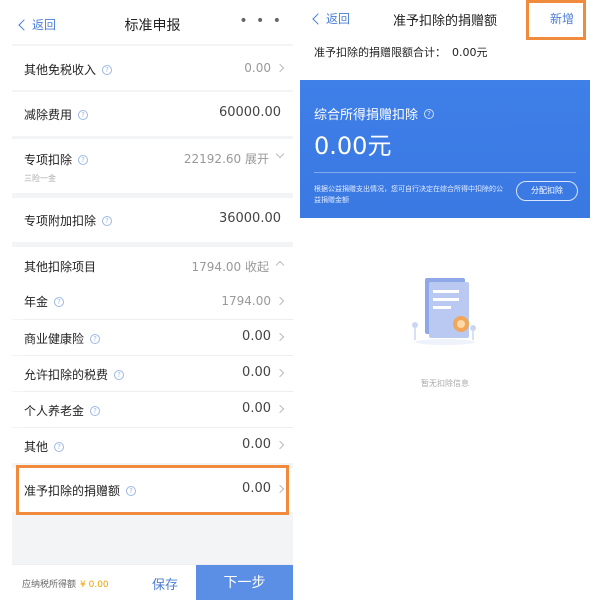 The height and width of the screenshot is (600, 600). I want to click on nav-bar: 返回 标准申报 • • •, so click(152, 22).